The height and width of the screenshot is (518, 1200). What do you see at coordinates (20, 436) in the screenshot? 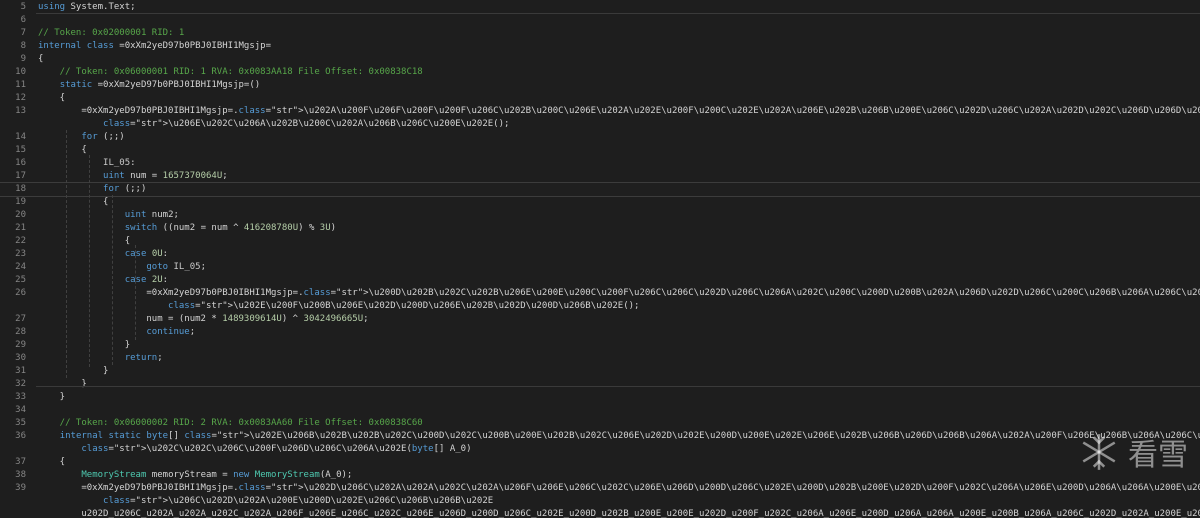
I see `line-number: 36` at bounding box center [20, 436].